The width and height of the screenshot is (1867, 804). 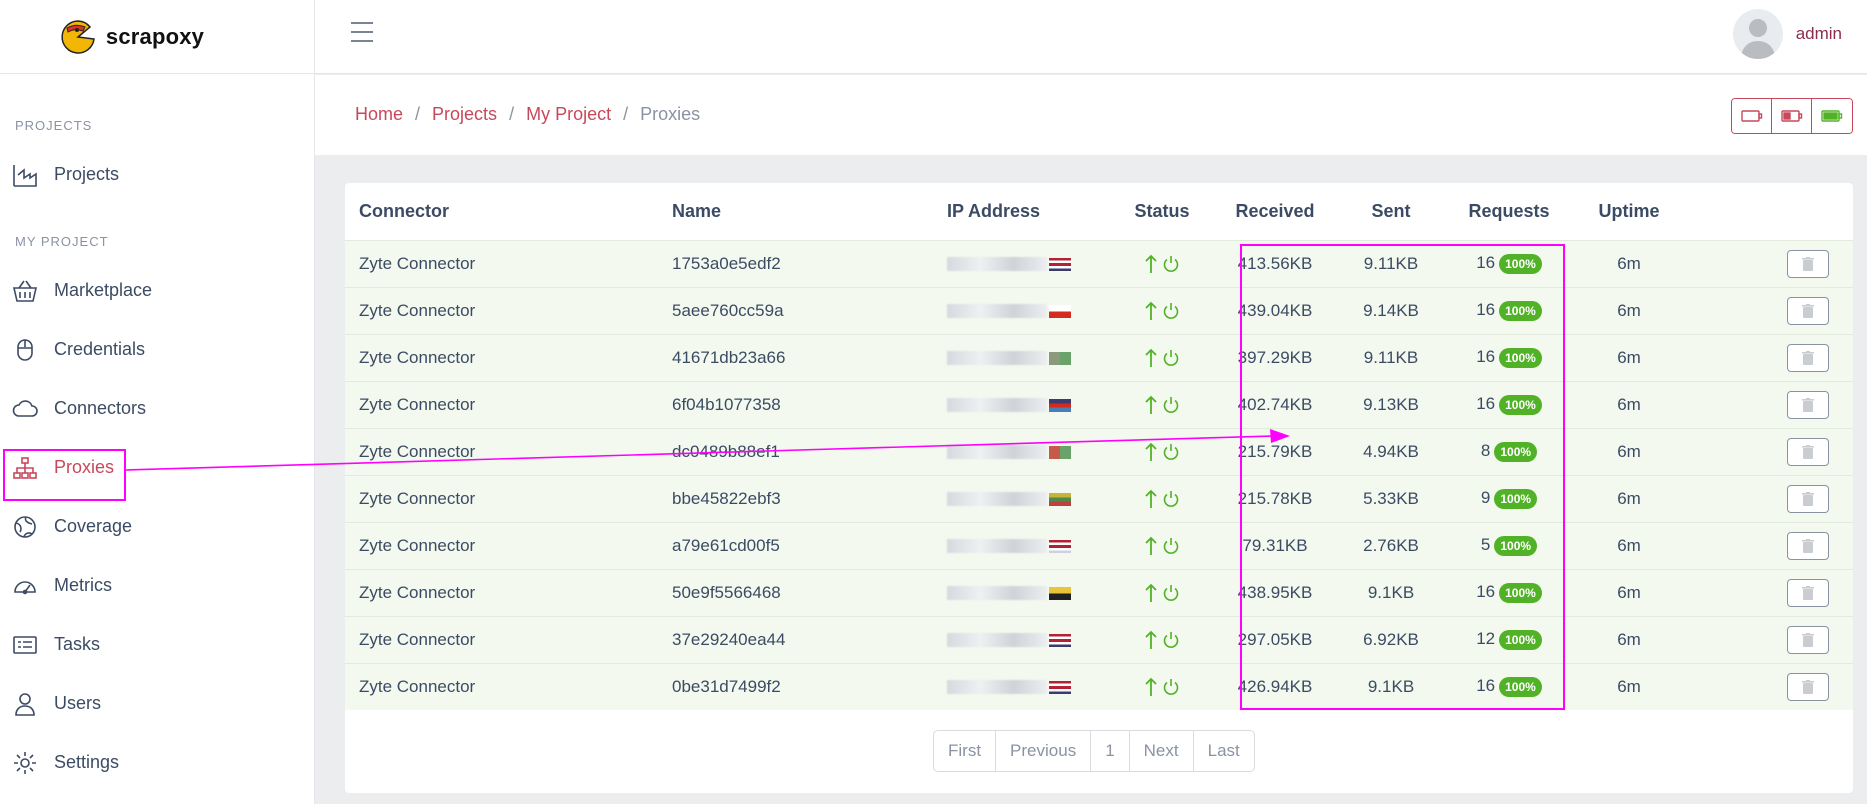 What do you see at coordinates (157, 703) in the screenshot?
I see `sidebar-item-users: Users` at bounding box center [157, 703].